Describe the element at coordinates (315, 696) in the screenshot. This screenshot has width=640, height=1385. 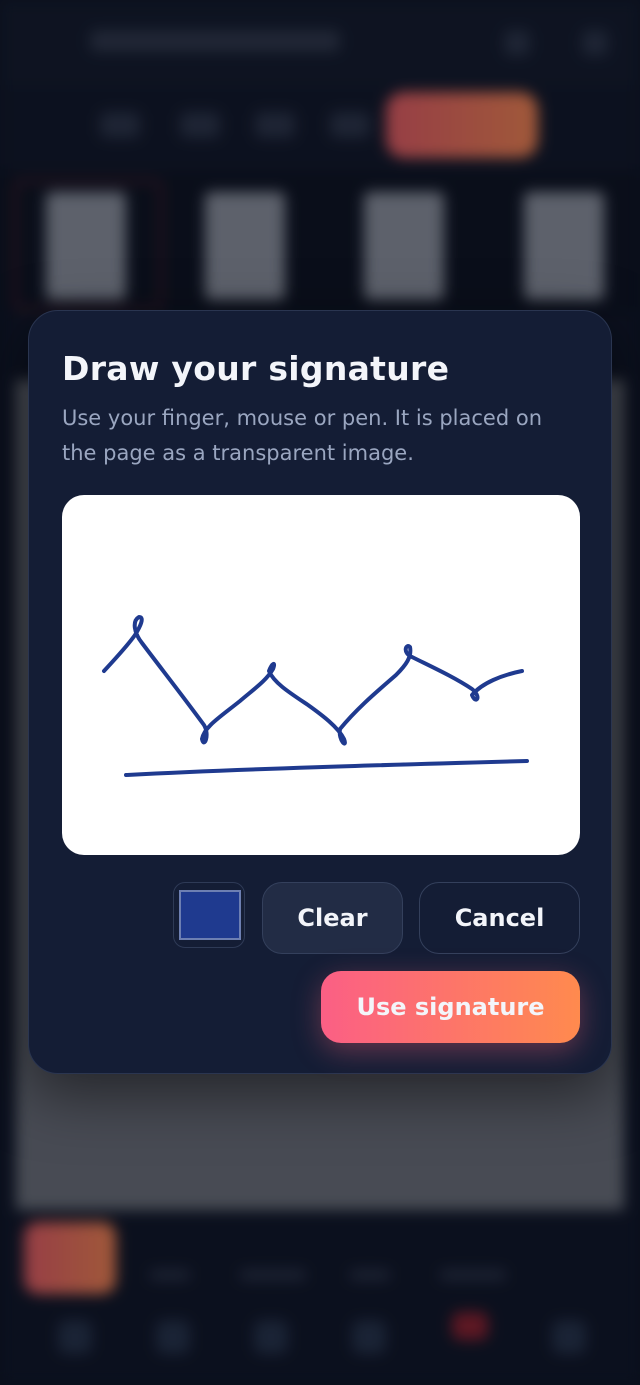
I see `signature-stroke` at that location.